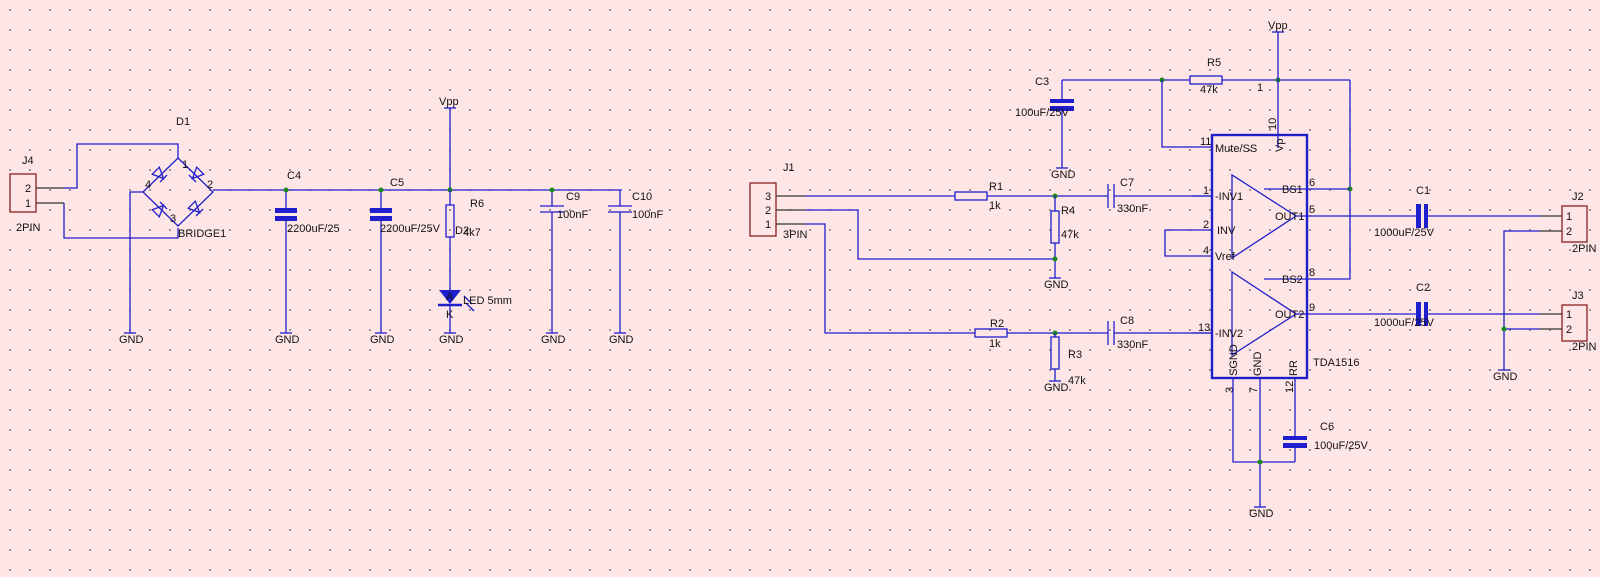 The height and width of the screenshot is (577, 1600). What do you see at coordinates (1042, 113) in the screenshot?
I see `c3-value: 100uF/25V` at bounding box center [1042, 113].